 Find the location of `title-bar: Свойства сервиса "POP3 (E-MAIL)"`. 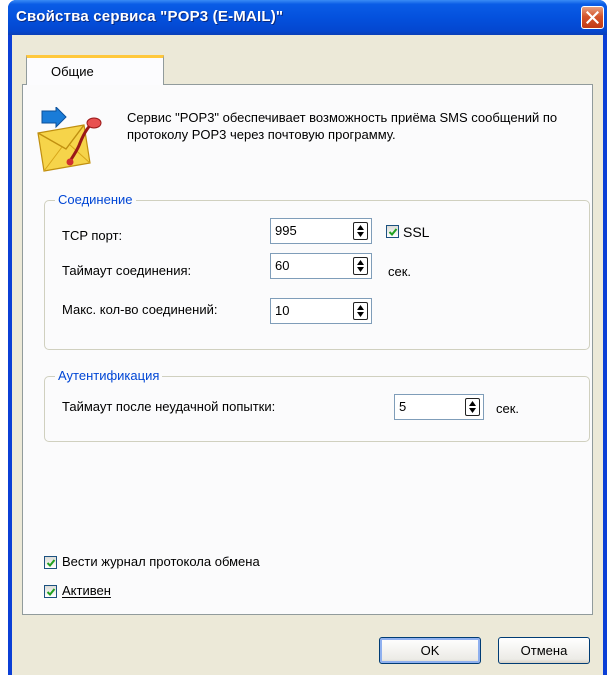

title-bar: Свойства сервиса "POP3 (E-MAIL)" is located at coordinates (307, 17).